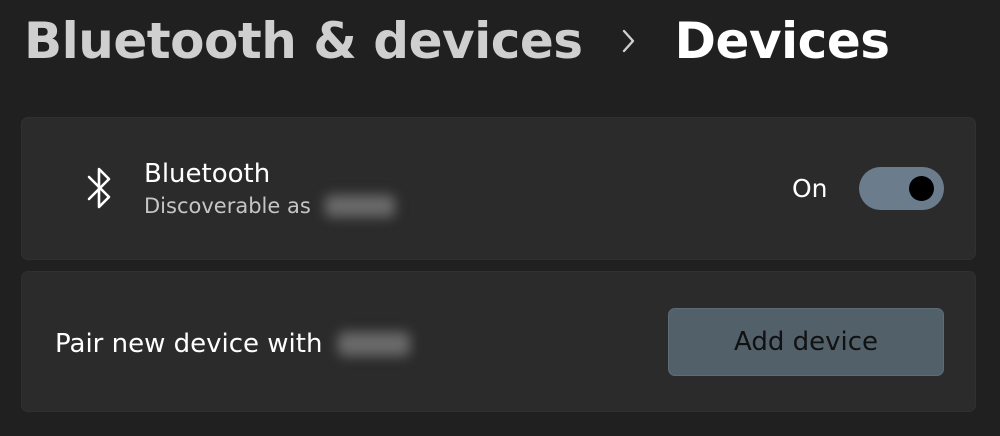 This screenshot has width=1000, height=436. Describe the element at coordinates (207, 174) in the screenshot. I see `bluetooth-title: Bluetooth` at that location.